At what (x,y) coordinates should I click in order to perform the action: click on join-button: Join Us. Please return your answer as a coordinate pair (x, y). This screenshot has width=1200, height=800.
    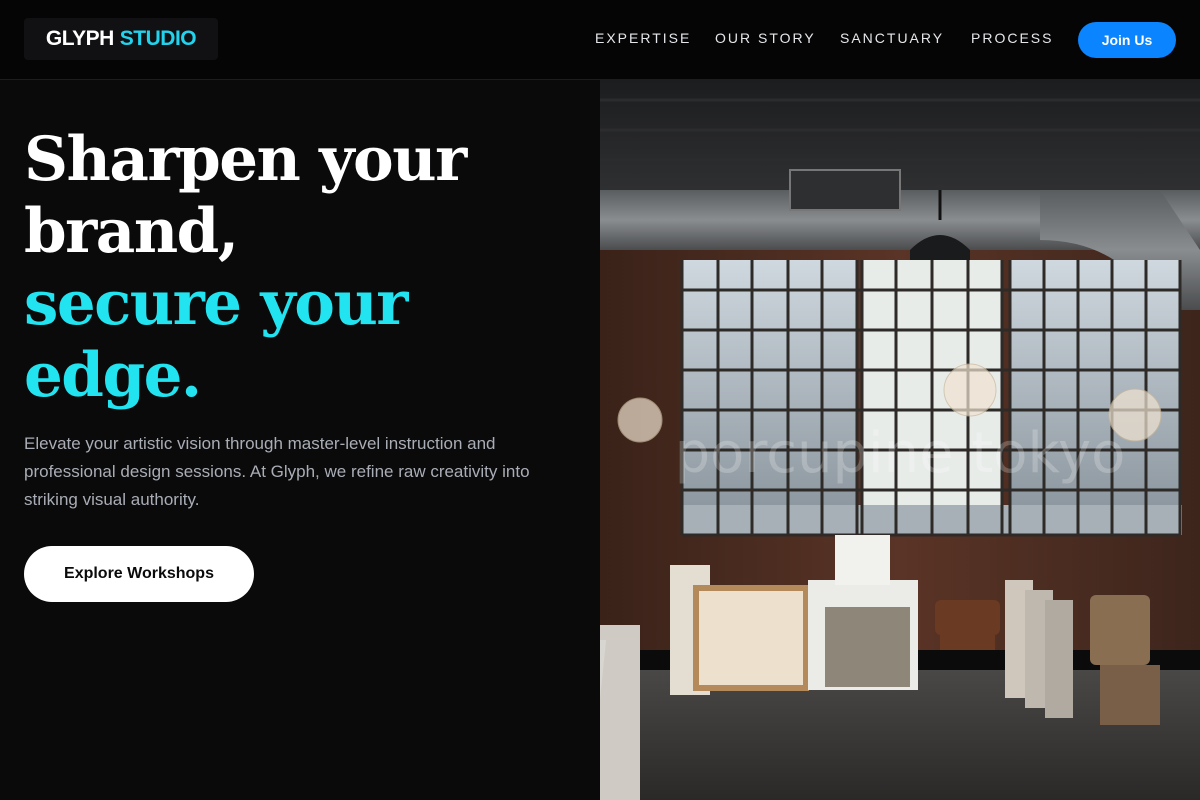
    Looking at the image, I should click on (1127, 40).